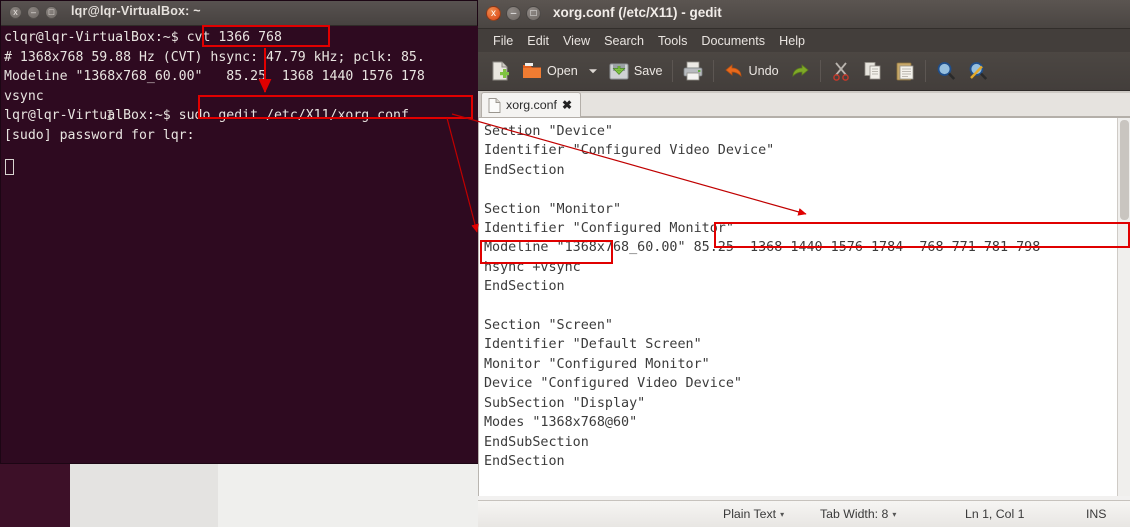  I want to click on chevron-down-icon, so click(592, 71).